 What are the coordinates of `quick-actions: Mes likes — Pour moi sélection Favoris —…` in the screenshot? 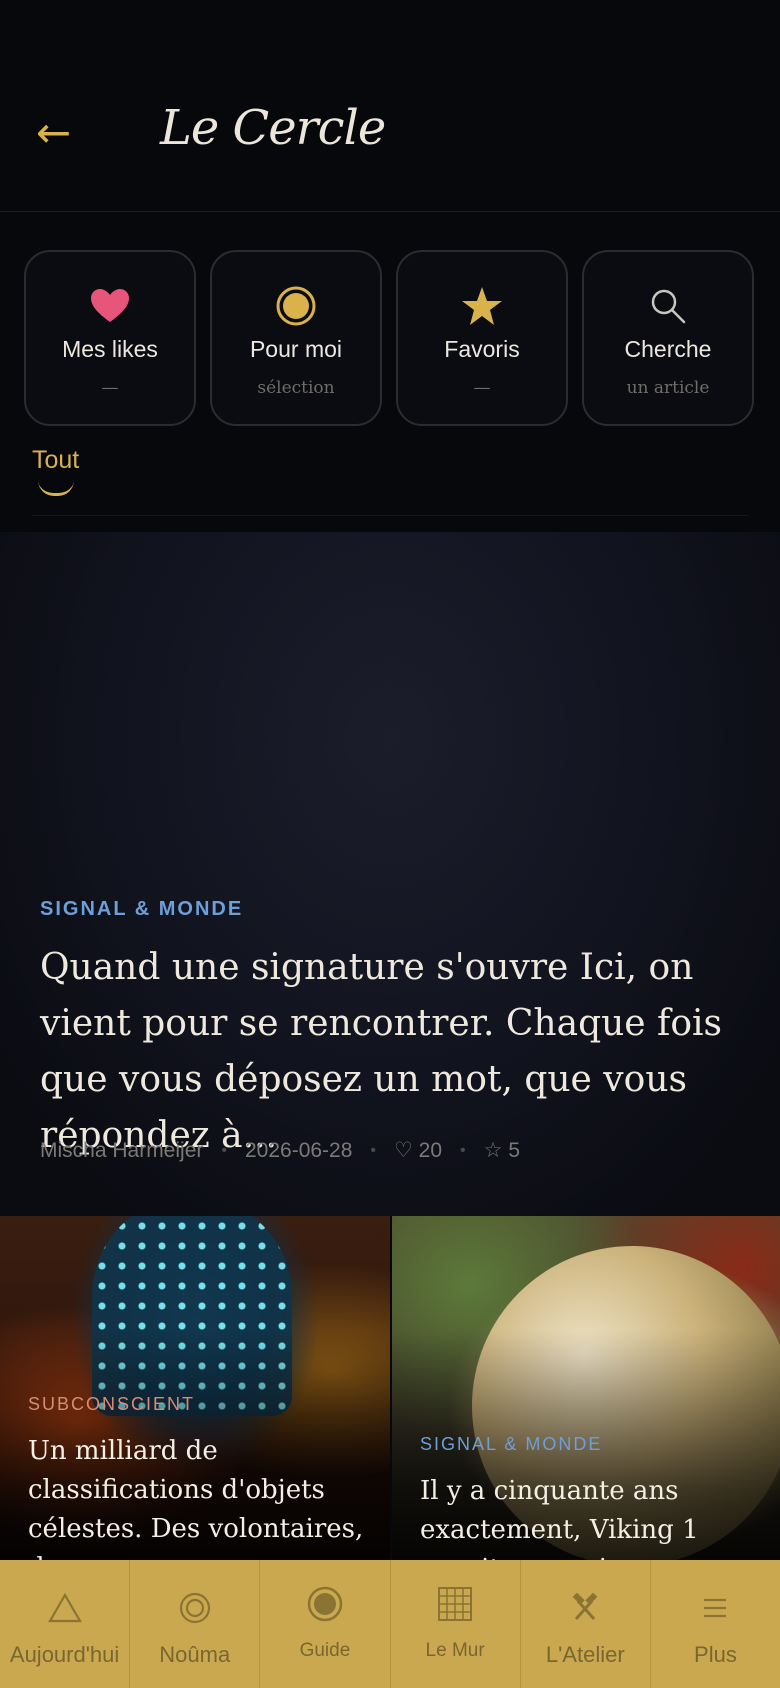 It's located at (390, 338).